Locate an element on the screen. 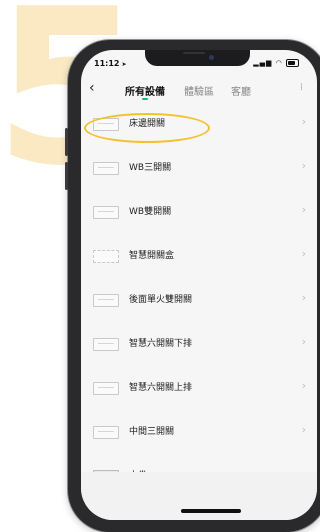 Image resolution: width=320 pixels, height=532 pixels. status-icons: ▂▄▆ ◠ is located at coordinates (276, 63).